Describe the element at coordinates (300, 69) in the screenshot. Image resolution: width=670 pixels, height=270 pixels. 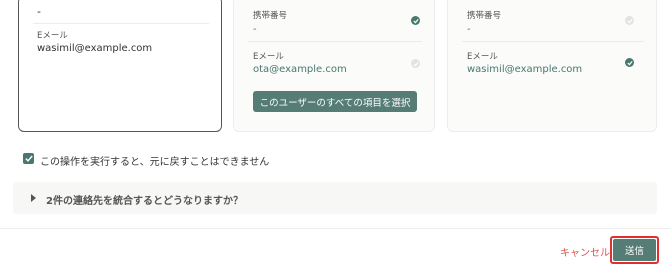
I see `email-value: ota@example.com` at that location.